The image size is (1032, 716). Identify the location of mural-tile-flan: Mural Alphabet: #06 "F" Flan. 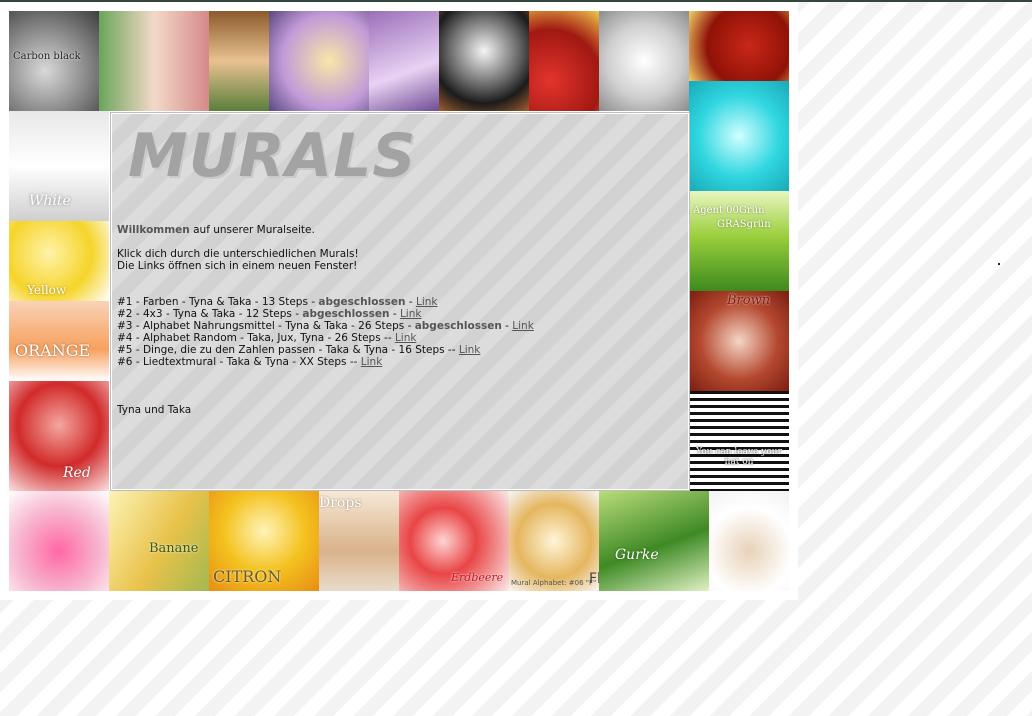
(554, 541).